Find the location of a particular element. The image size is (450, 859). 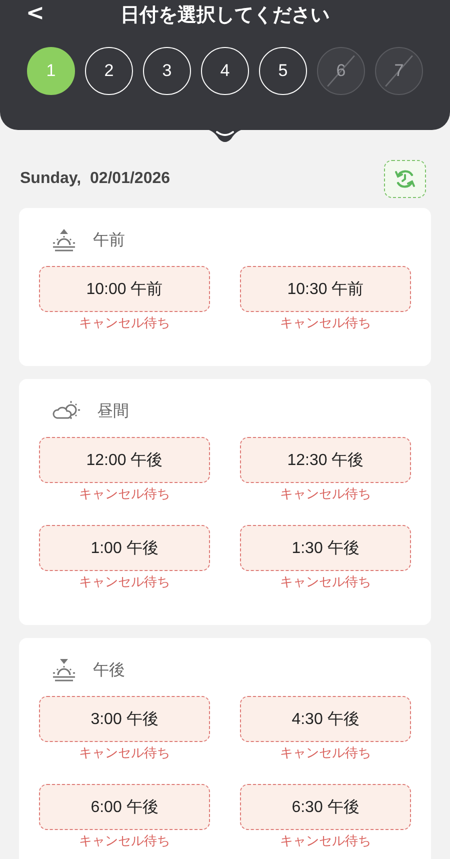

selected-date: Sunday, 02/01/2026 is located at coordinates (95, 179).